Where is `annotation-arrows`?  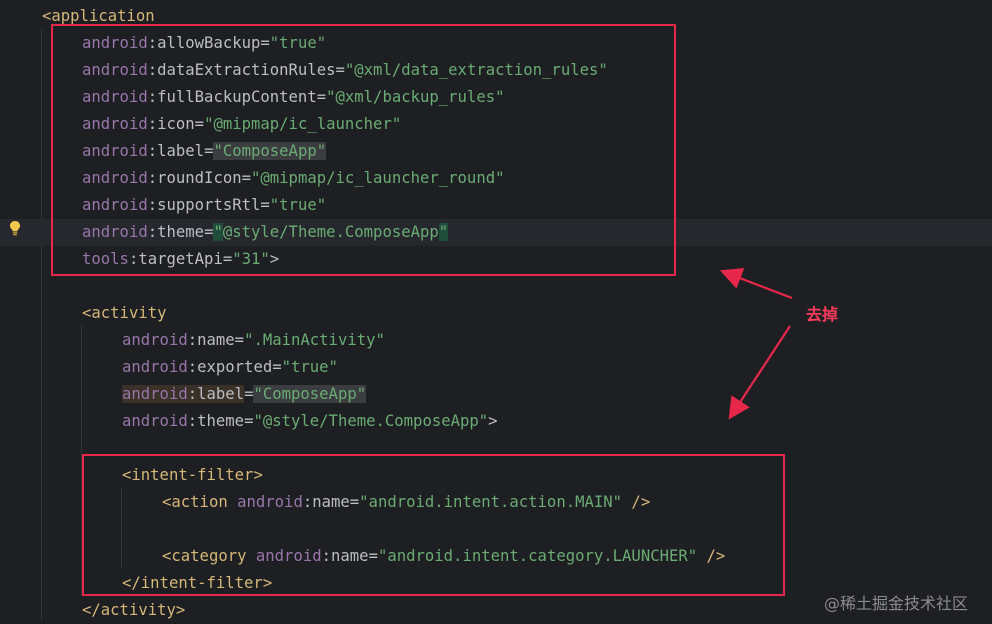
annotation-arrows is located at coordinates (756, 344).